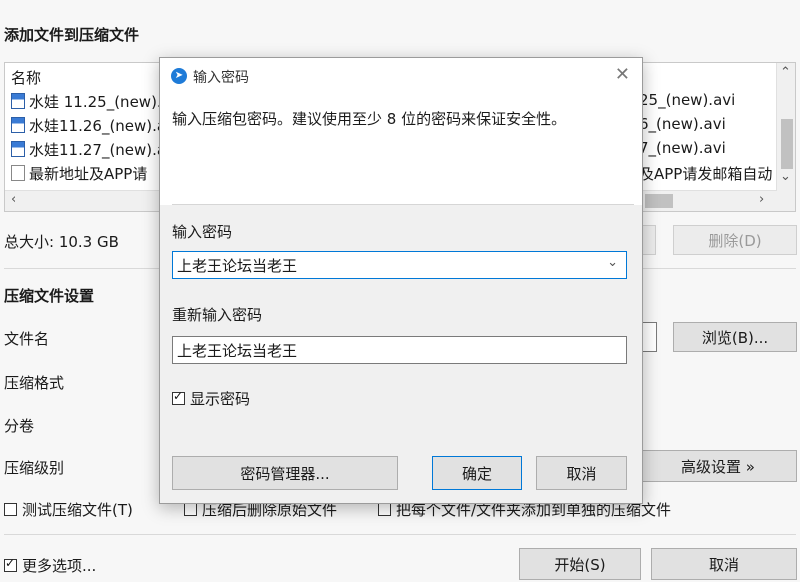 This screenshot has width=800, height=582. I want to click on list-item: 水娃11.27_(new).a, so click(88, 150).